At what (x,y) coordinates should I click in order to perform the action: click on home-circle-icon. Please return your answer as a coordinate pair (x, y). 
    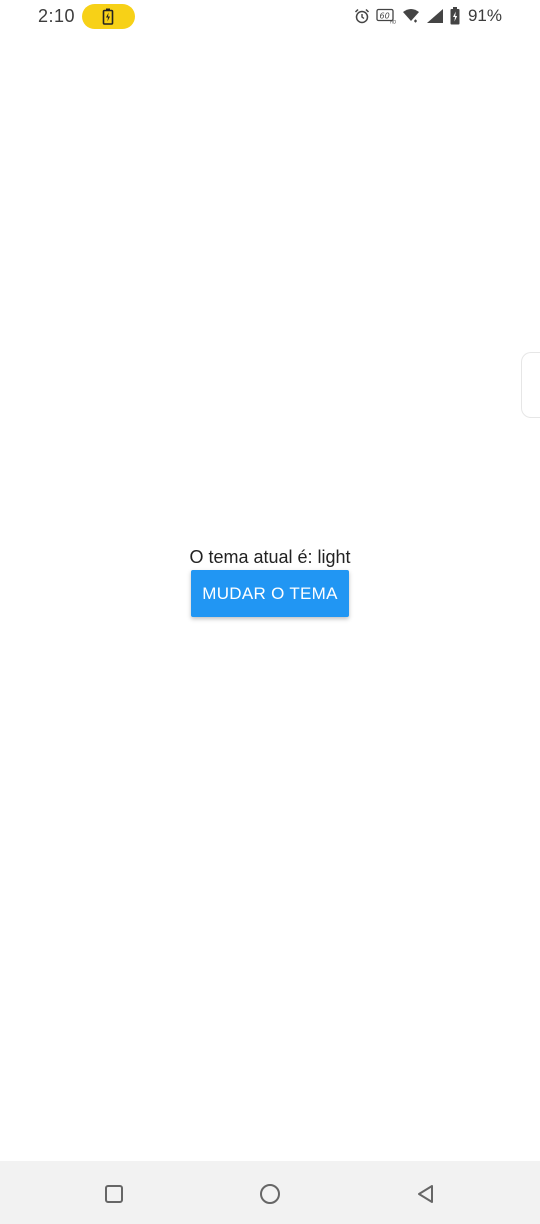
    Looking at the image, I should click on (270, 1194).